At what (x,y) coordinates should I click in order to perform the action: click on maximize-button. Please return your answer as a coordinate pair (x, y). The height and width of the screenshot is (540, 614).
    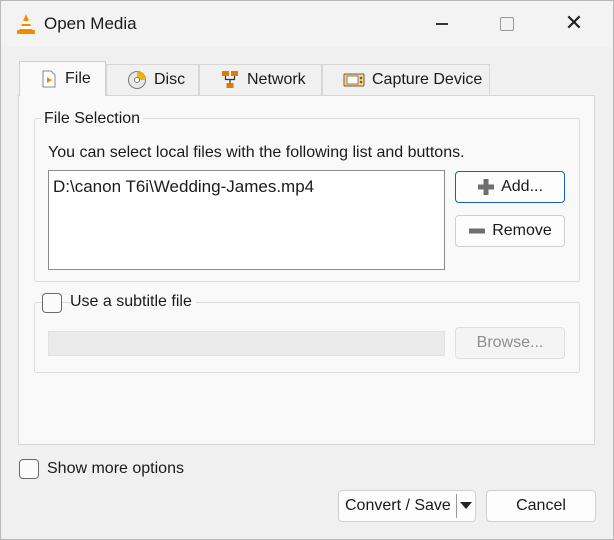
    Looking at the image, I should click on (507, 24).